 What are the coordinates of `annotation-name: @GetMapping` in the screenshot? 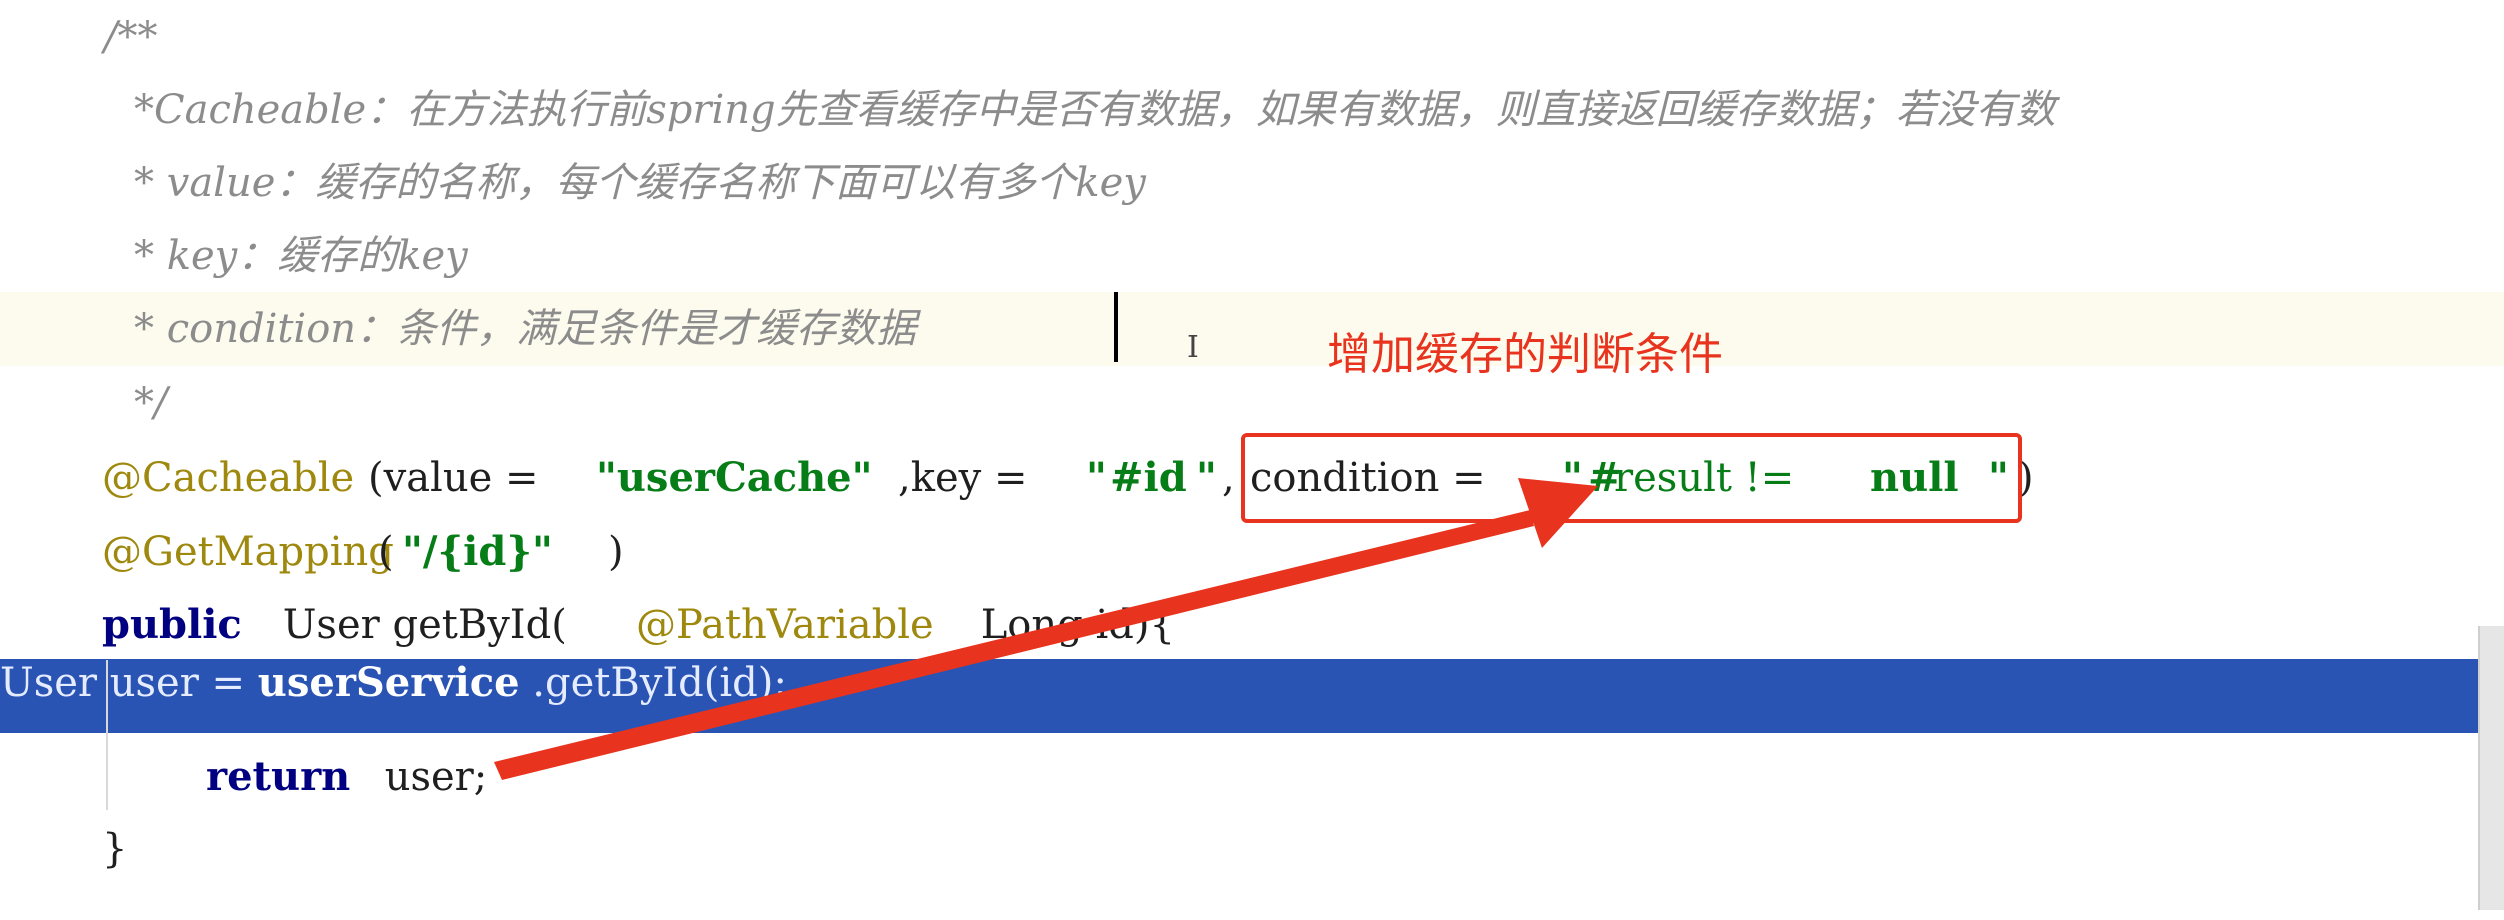 It's located at (248, 552).